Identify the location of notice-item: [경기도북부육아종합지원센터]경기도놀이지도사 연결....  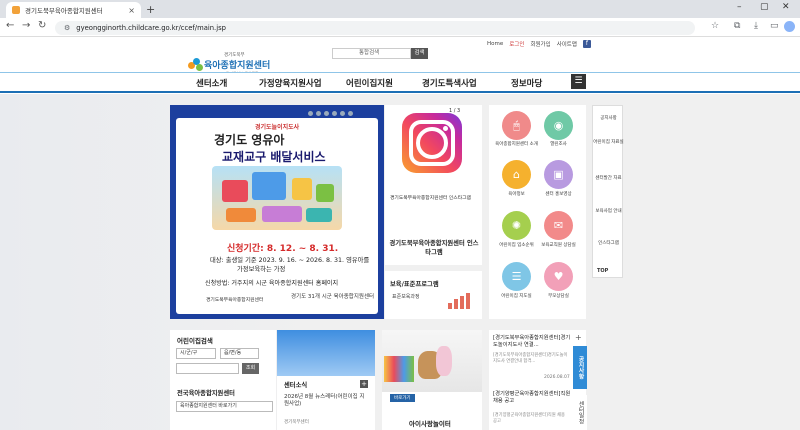
(533, 342).